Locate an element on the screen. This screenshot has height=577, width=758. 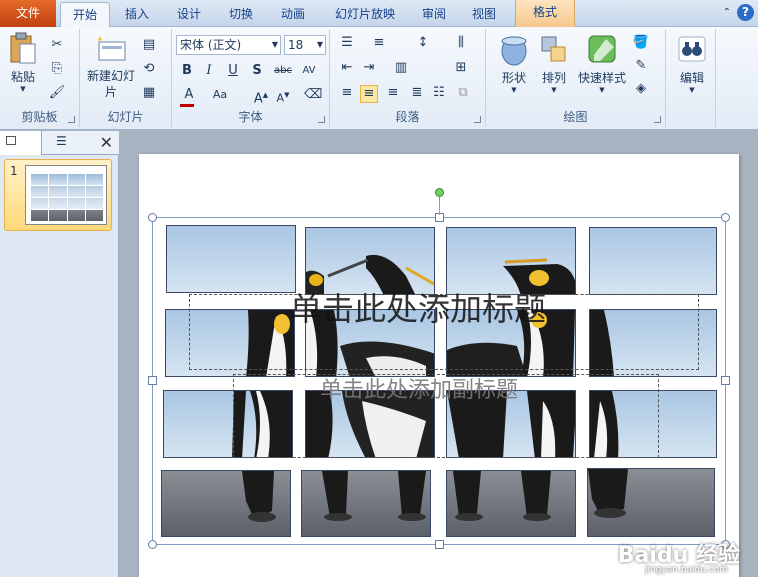
shapes-icon is located at coordinates (514, 51).